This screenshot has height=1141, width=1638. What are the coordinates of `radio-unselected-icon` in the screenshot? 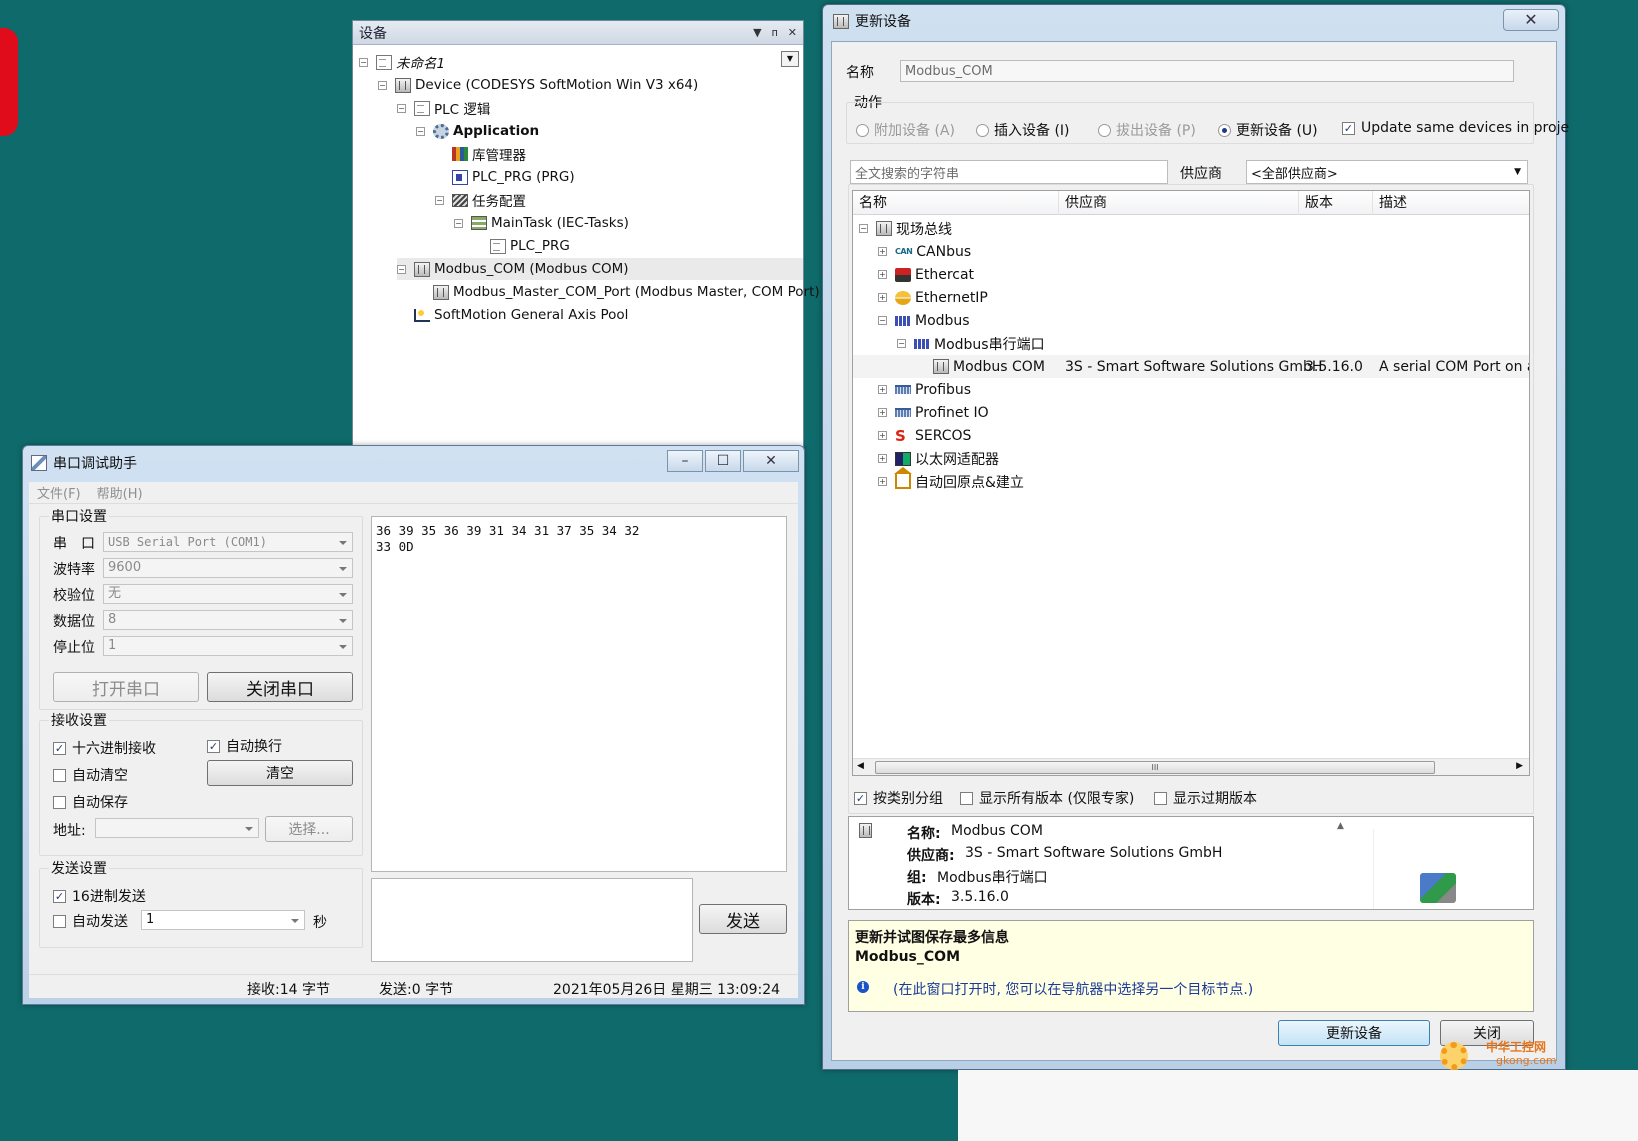 It's located at (1104, 130).